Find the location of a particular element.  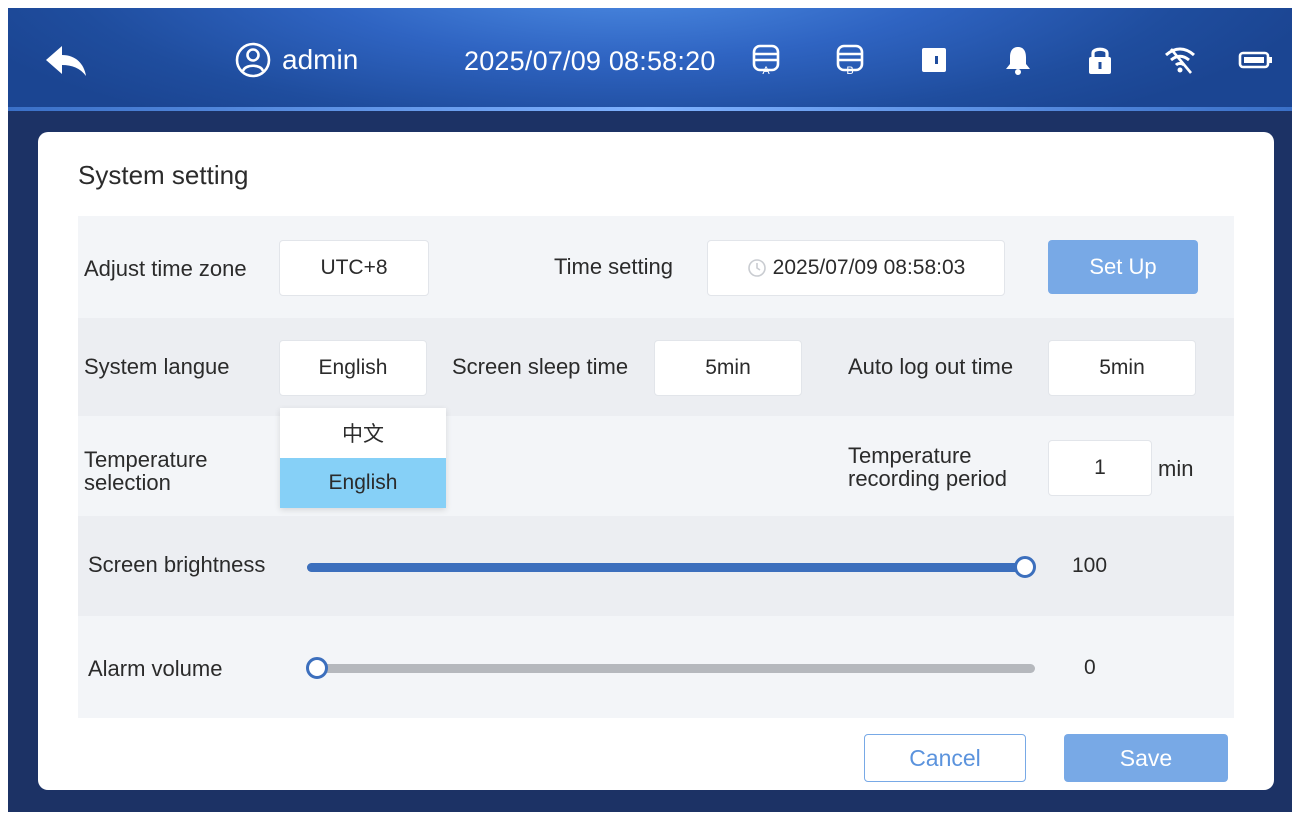

storage-a-letter: A is located at coordinates (766, 71).